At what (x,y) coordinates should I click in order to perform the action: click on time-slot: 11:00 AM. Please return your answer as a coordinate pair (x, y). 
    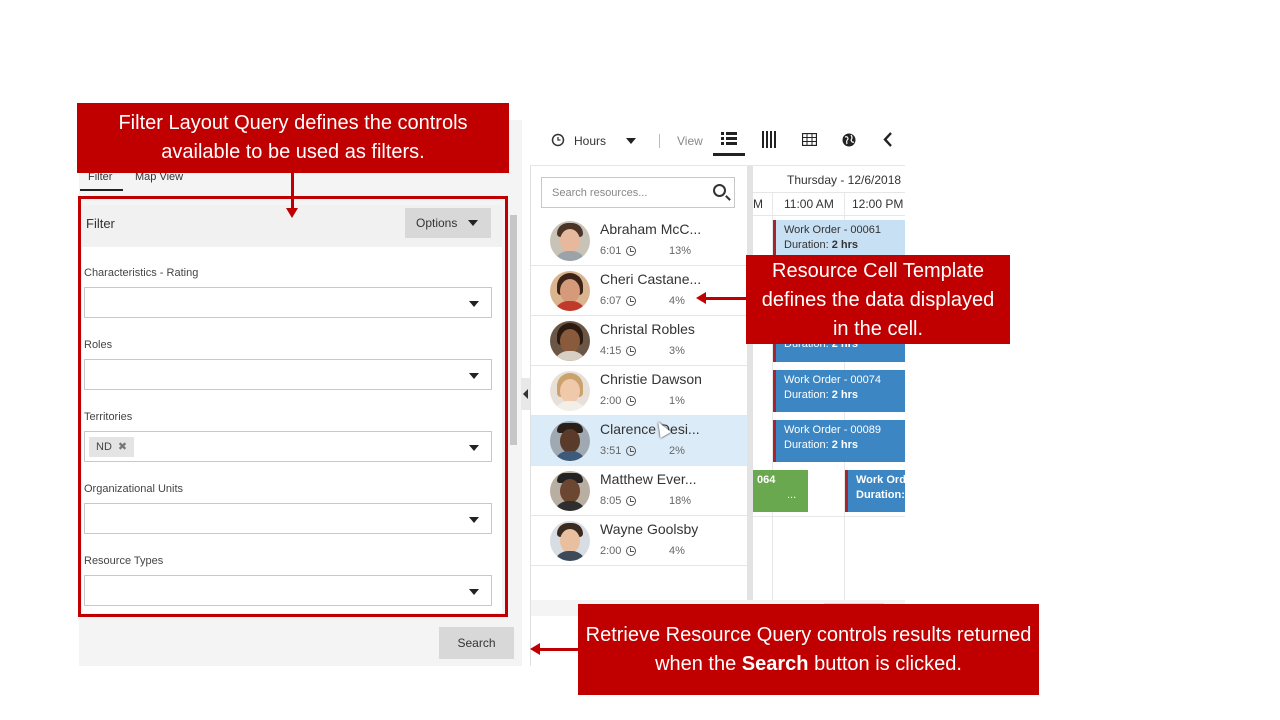
    Looking at the image, I should click on (809, 204).